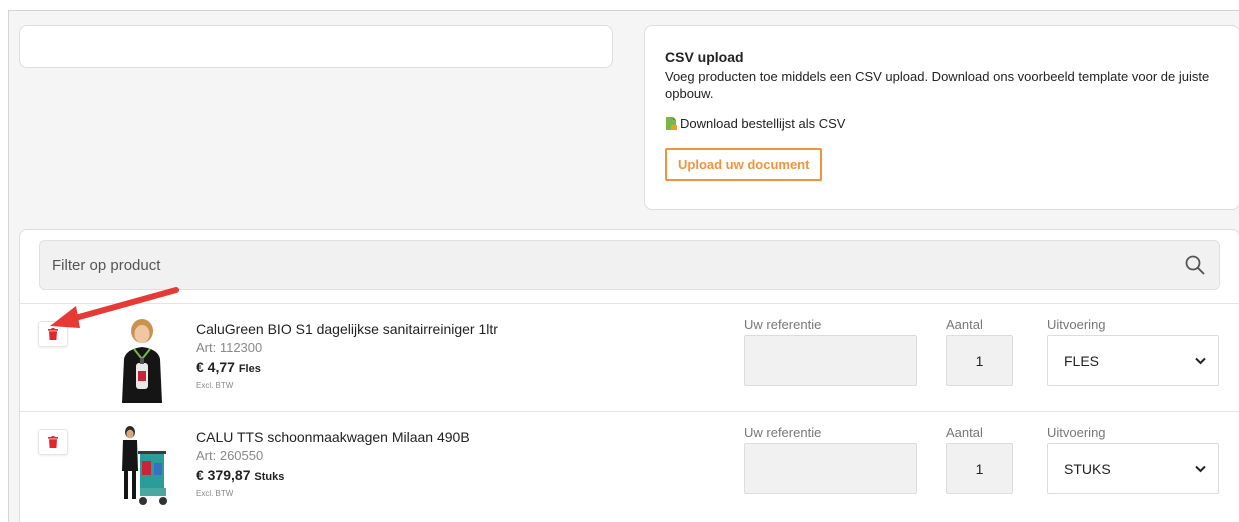  I want to click on filter-bar, so click(629, 265).